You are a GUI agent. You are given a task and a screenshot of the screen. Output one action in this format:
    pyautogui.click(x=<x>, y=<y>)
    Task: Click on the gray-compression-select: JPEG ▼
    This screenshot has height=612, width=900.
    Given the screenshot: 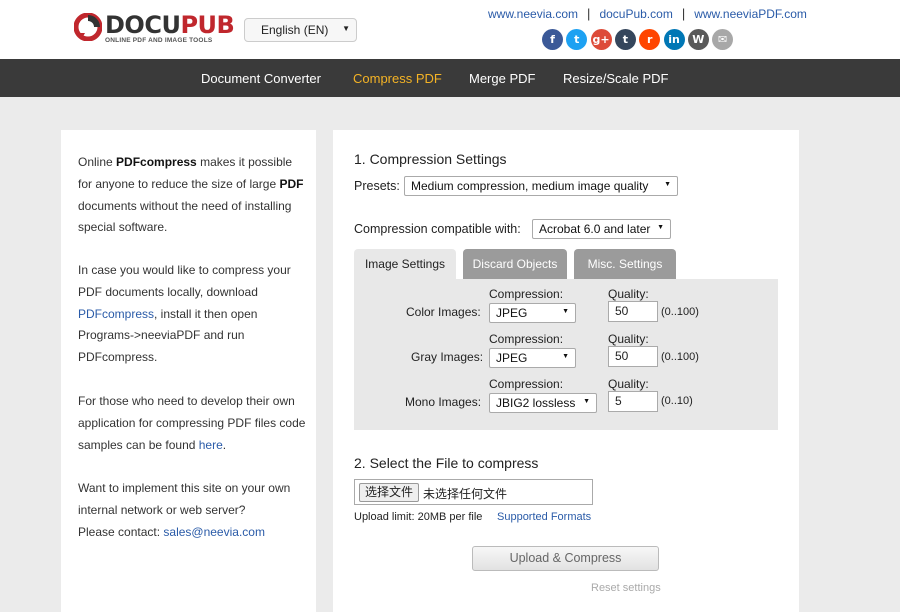 What is the action you would take?
    pyautogui.click(x=532, y=358)
    